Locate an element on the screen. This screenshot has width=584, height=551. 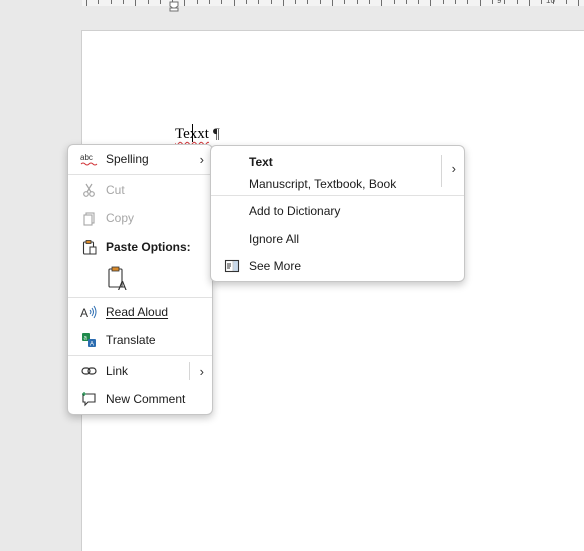
abc-spelling-icon: abc is located at coordinates (89, 159).